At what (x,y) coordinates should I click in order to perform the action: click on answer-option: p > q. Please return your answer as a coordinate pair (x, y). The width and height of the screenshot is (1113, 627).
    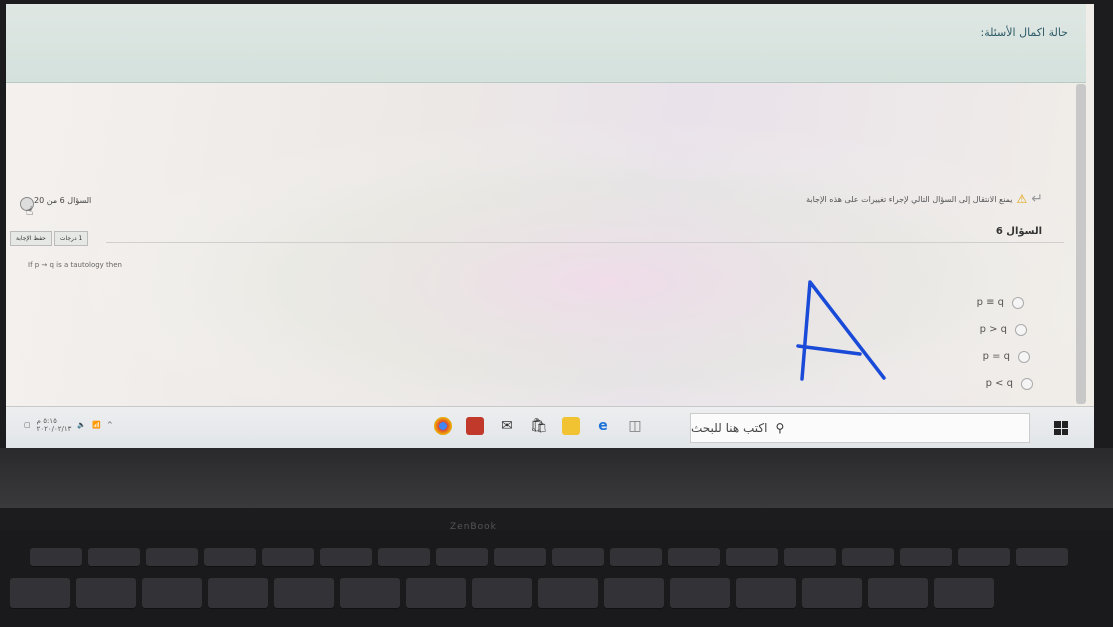
    Looking at the image, I should click on (1002, 329).